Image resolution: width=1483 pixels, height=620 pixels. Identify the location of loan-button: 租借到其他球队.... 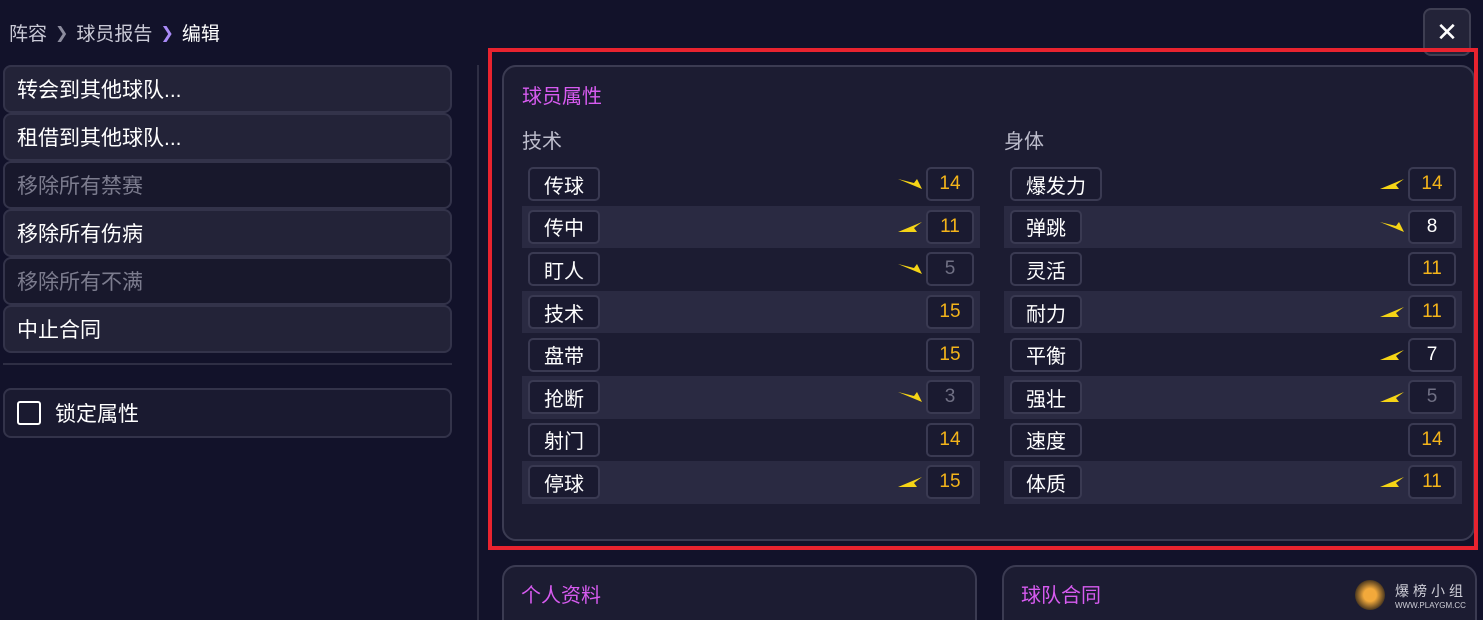
(227, 137).